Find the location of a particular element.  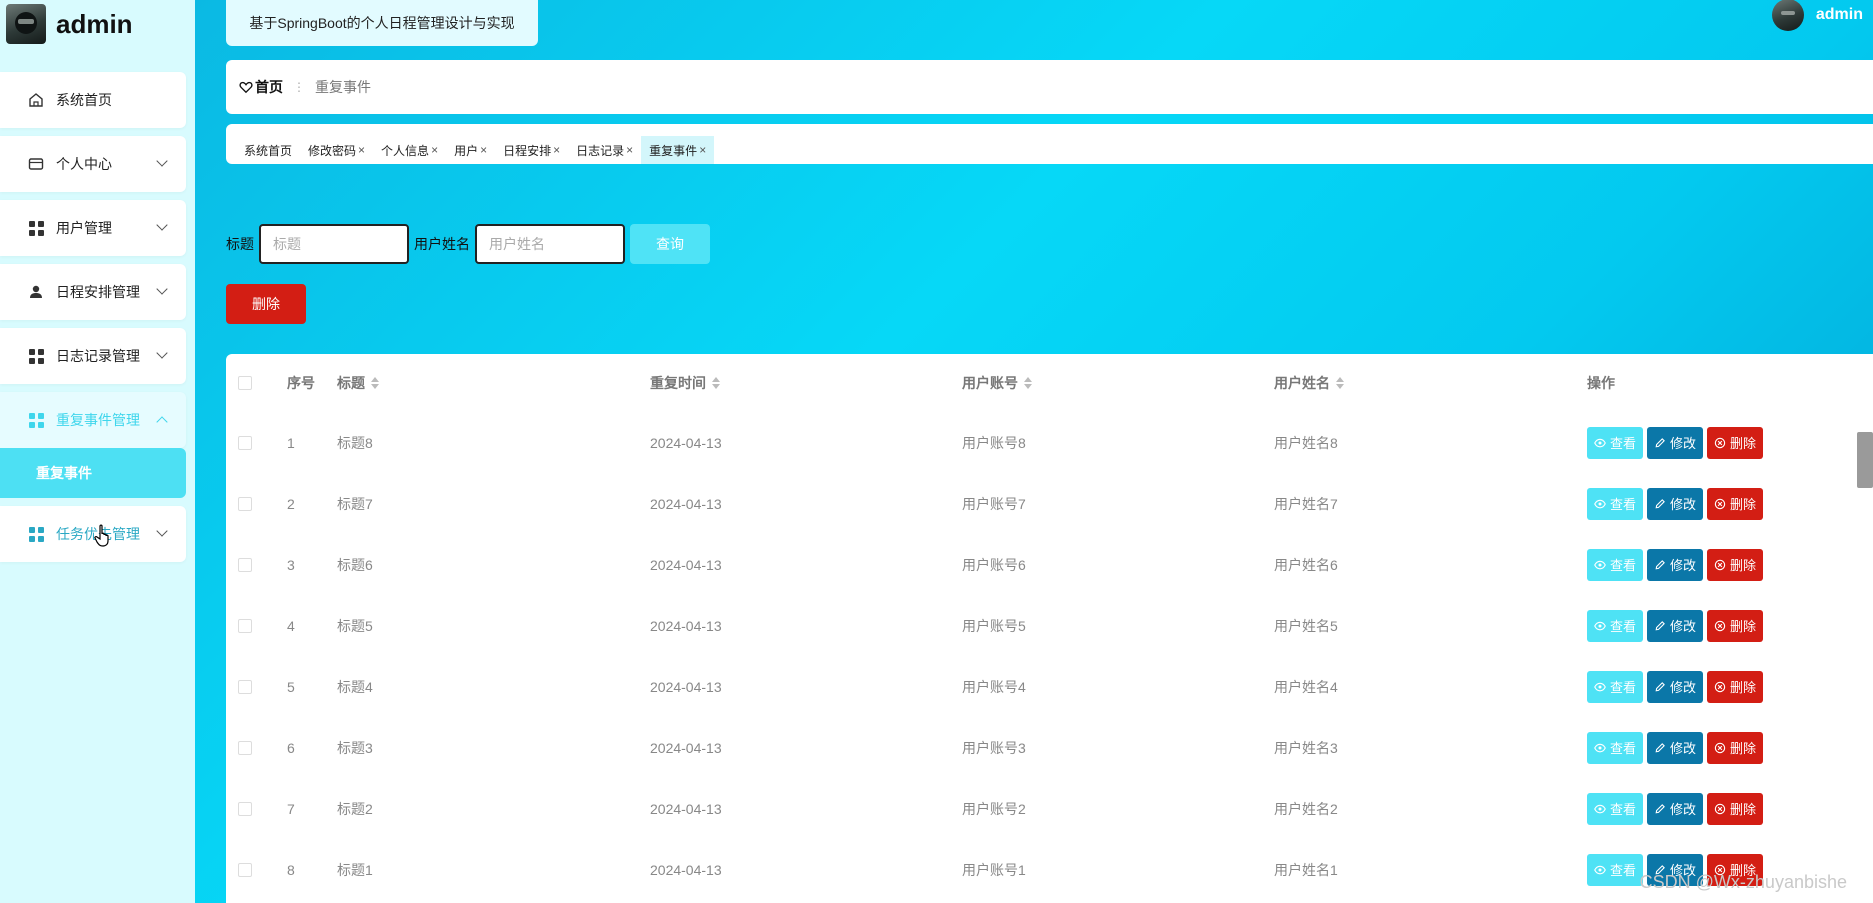

sidebar-item-label: 系统首页 is located at coordinates (84, 100).